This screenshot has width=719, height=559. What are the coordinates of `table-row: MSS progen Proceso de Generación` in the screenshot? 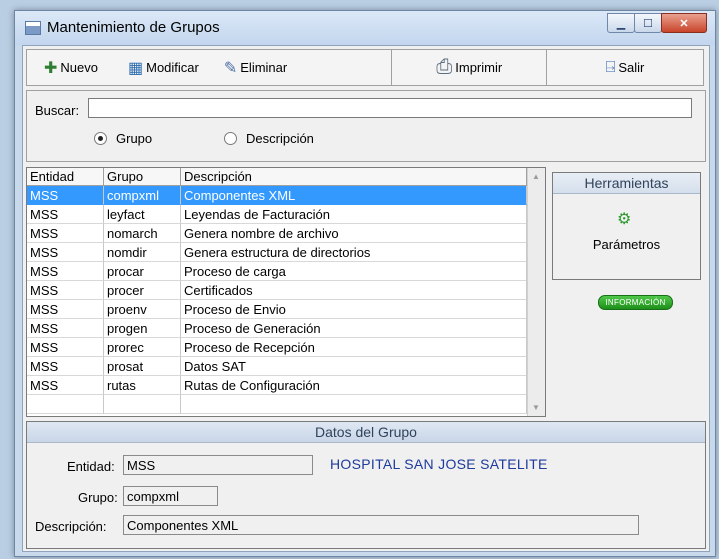 It's located at (277, 328).